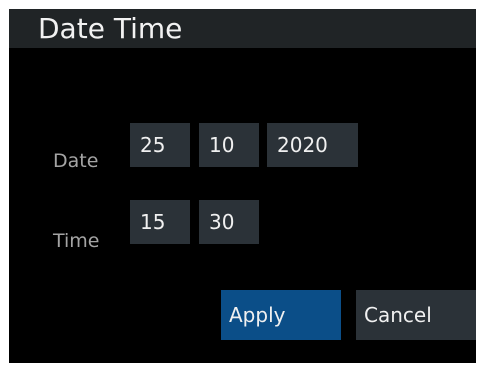  What do you see at coordinates (242, 28) in the screenshot?
I see `title-bar: Date Time` at bounding box center [242, 28].